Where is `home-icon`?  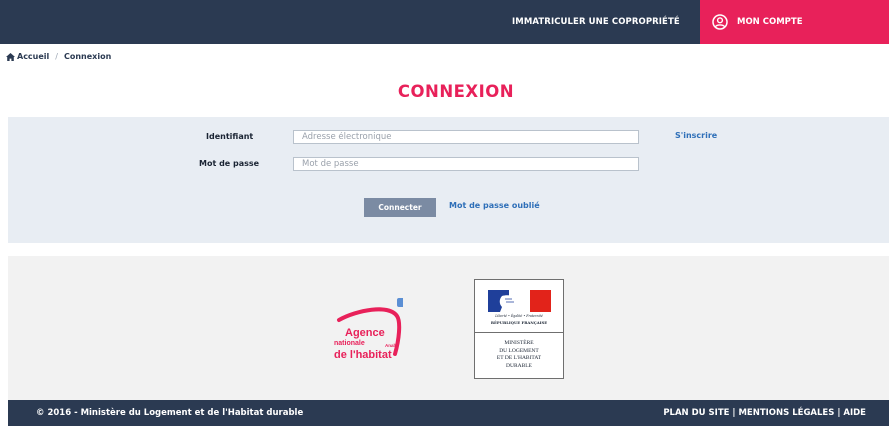
home-icon is located at coordinates (10, 56).